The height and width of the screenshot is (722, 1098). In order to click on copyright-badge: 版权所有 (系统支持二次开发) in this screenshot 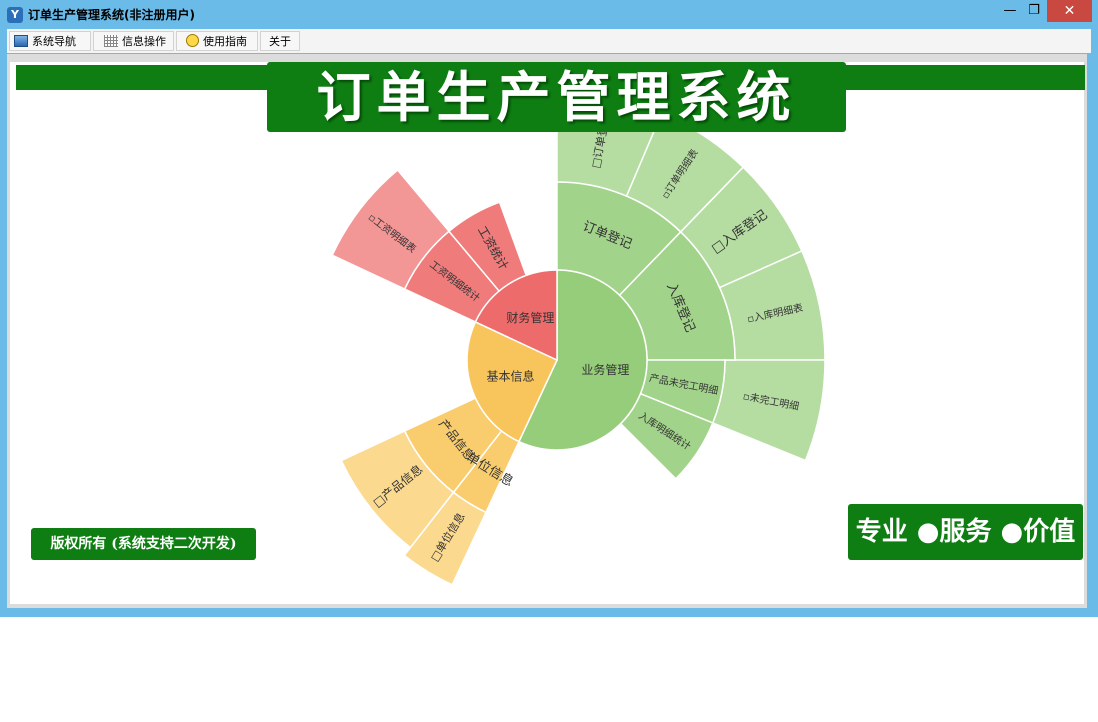, I will do `click(143, 544)`.